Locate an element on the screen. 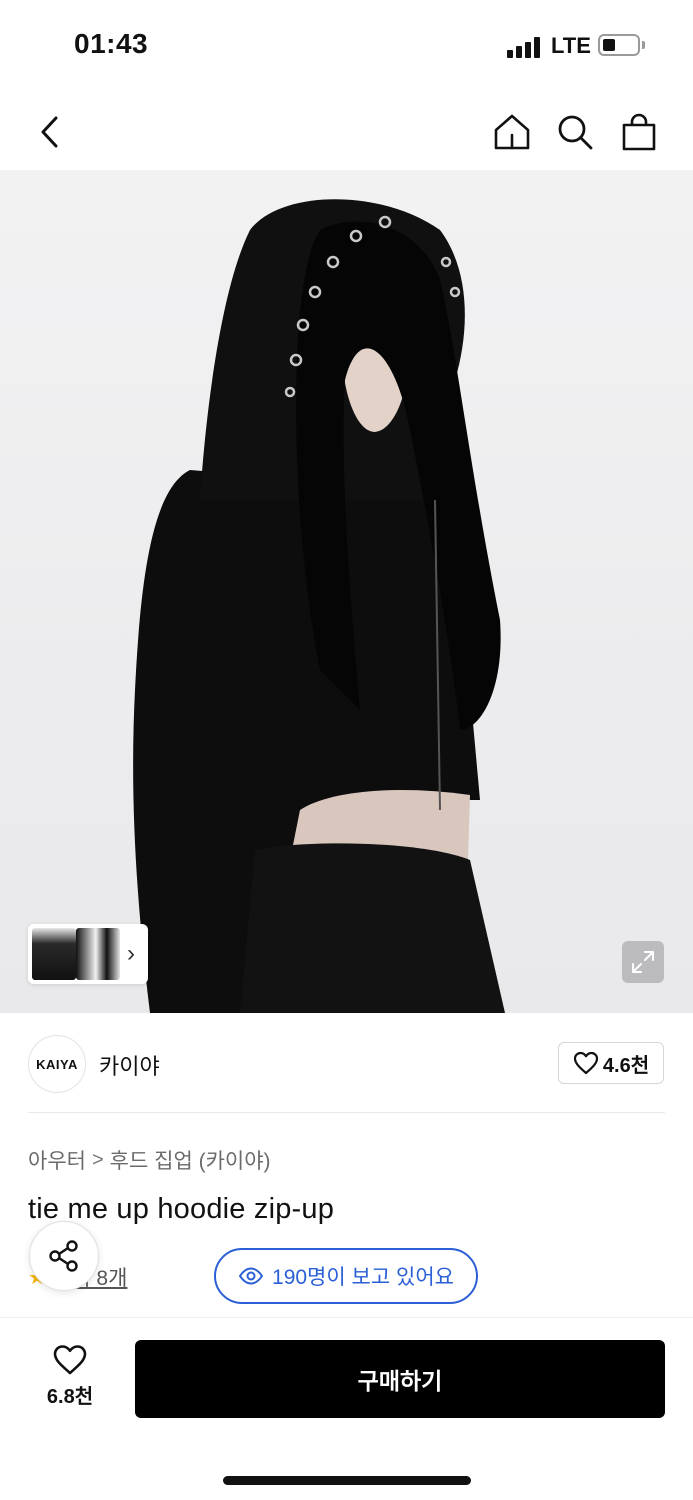 This screenshot has height=1500, width=693. wishlist-button: 6.8천 is located at coordinates (70, 1379).